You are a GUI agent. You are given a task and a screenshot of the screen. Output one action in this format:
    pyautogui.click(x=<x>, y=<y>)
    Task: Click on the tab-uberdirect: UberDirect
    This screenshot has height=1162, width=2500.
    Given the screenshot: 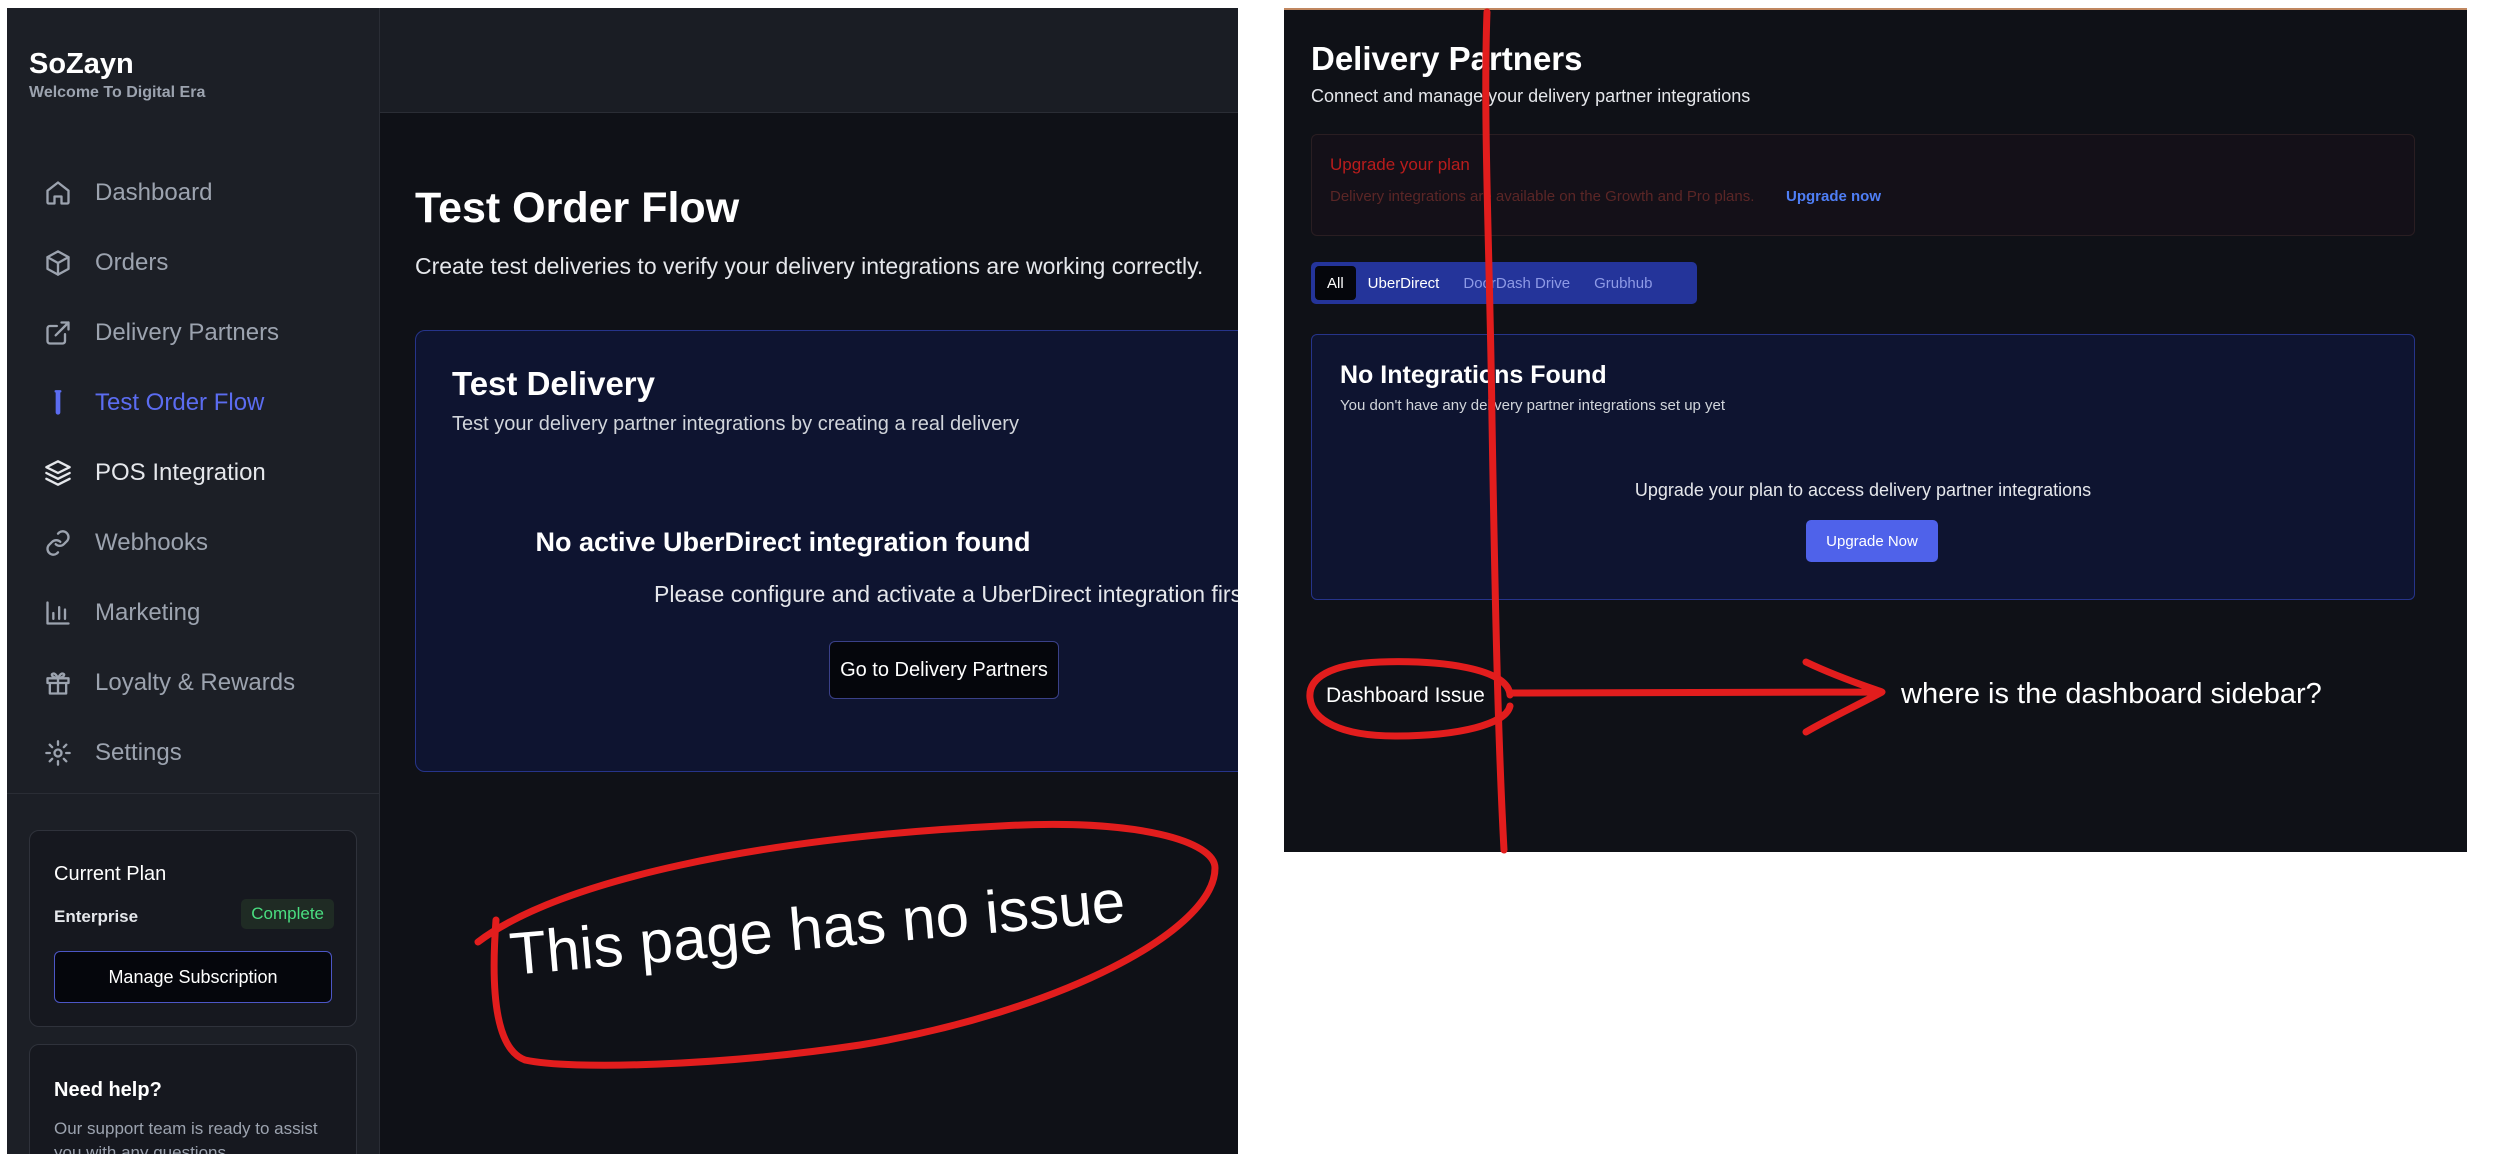 What is the action you would take?
    pyautogui.click(x=1404, y=283)
    